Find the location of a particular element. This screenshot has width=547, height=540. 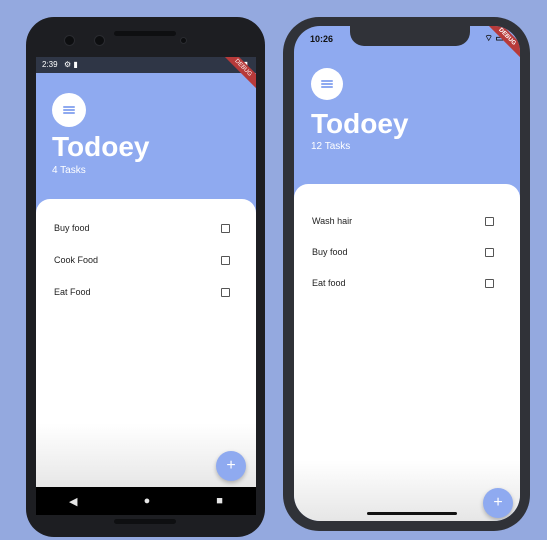

home-icon: ● is located at coordinates (147, 501).